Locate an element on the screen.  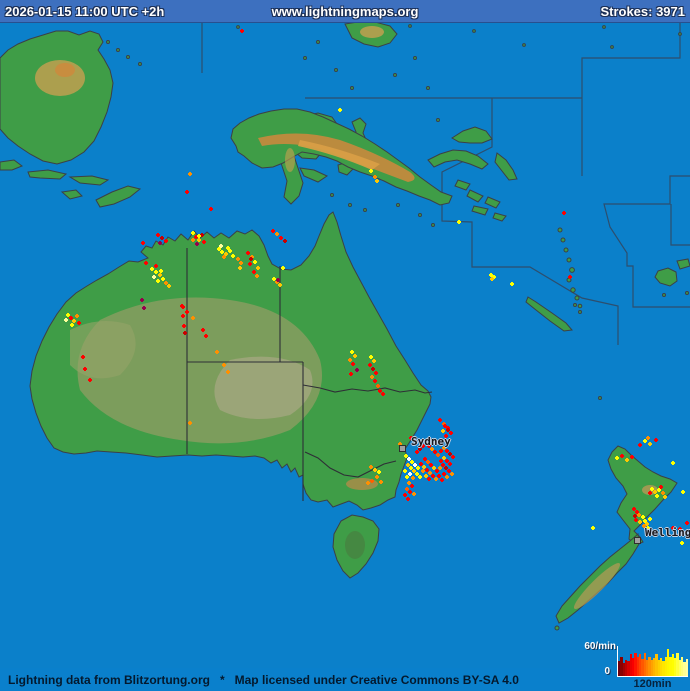
strike-rate-legend: 60/min 0 120min is located at coordinates (632, 665).